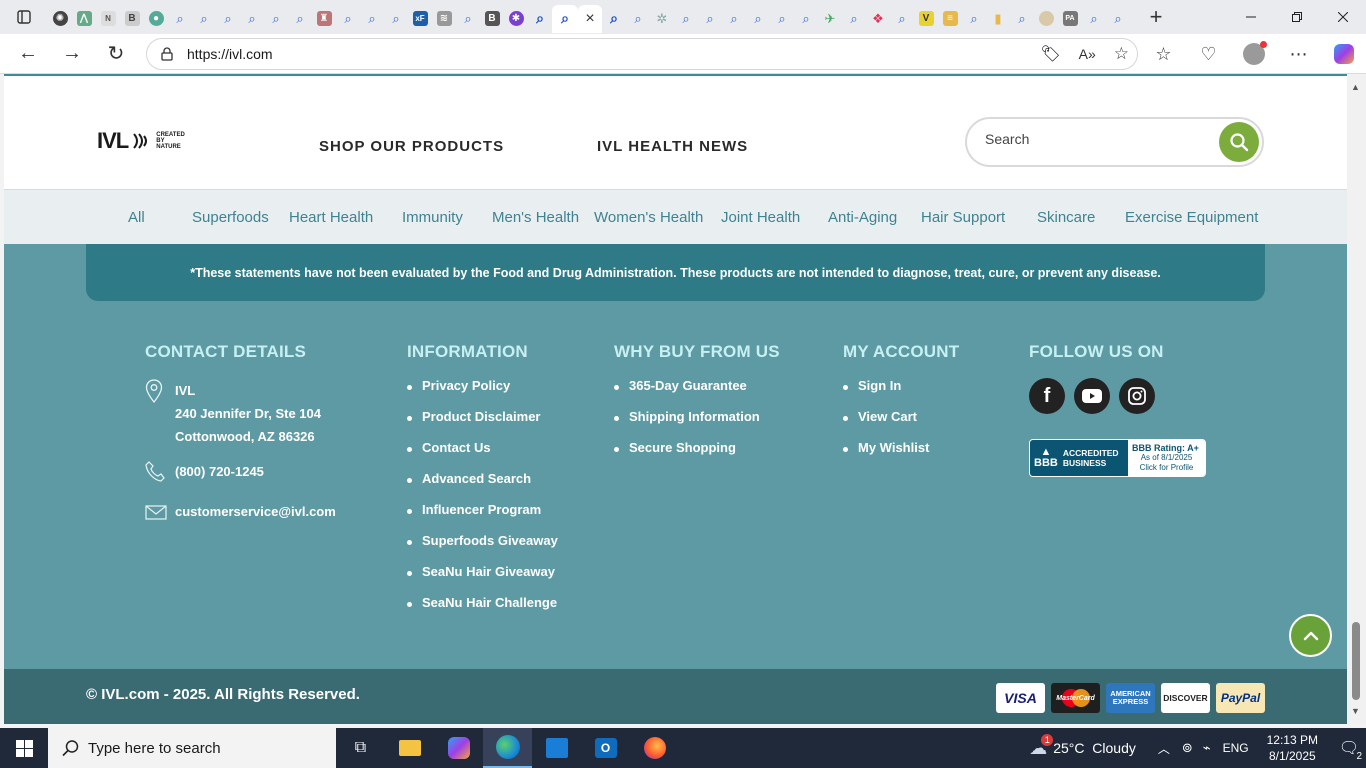 Image resolution: width=1366 pixels, height=768 pixels. Describe the element at coordinates (331, 217) in the screenshot. I see `category-heart-health: Heart Health` at that location.